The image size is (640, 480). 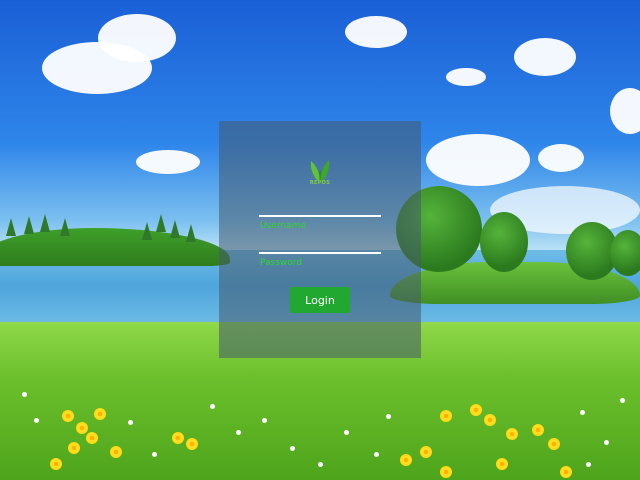 I want to click on username-field: Username, so click(x=320, y=224).